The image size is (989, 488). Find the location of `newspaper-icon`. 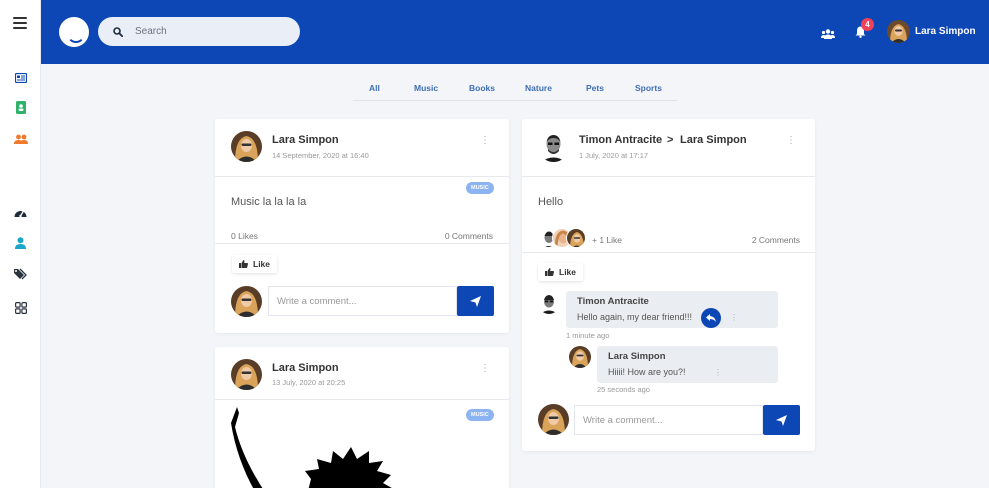

newspaper-icon is located at coordinates (20, 77).